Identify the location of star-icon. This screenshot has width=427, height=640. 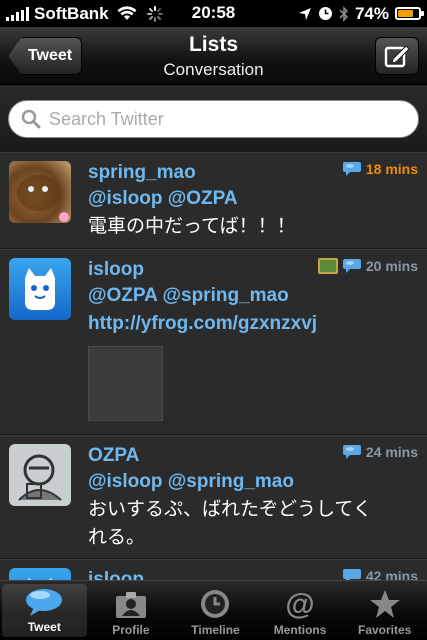
(384, 604).